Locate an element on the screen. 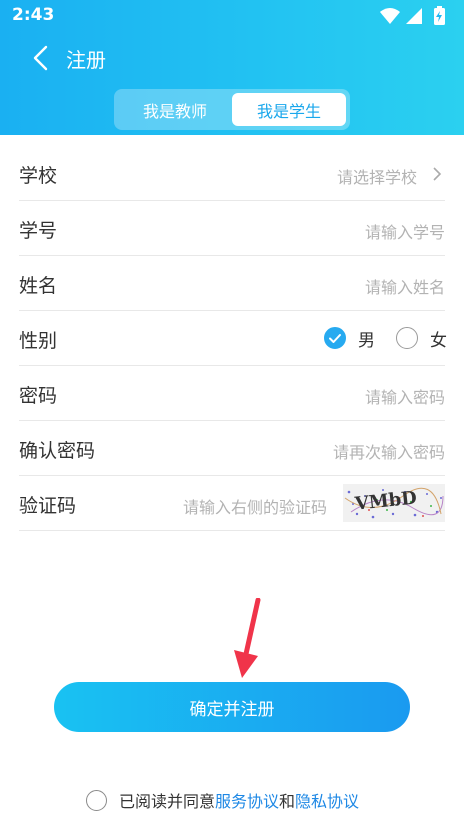  signal-icon is located at coordinates (414, 16).